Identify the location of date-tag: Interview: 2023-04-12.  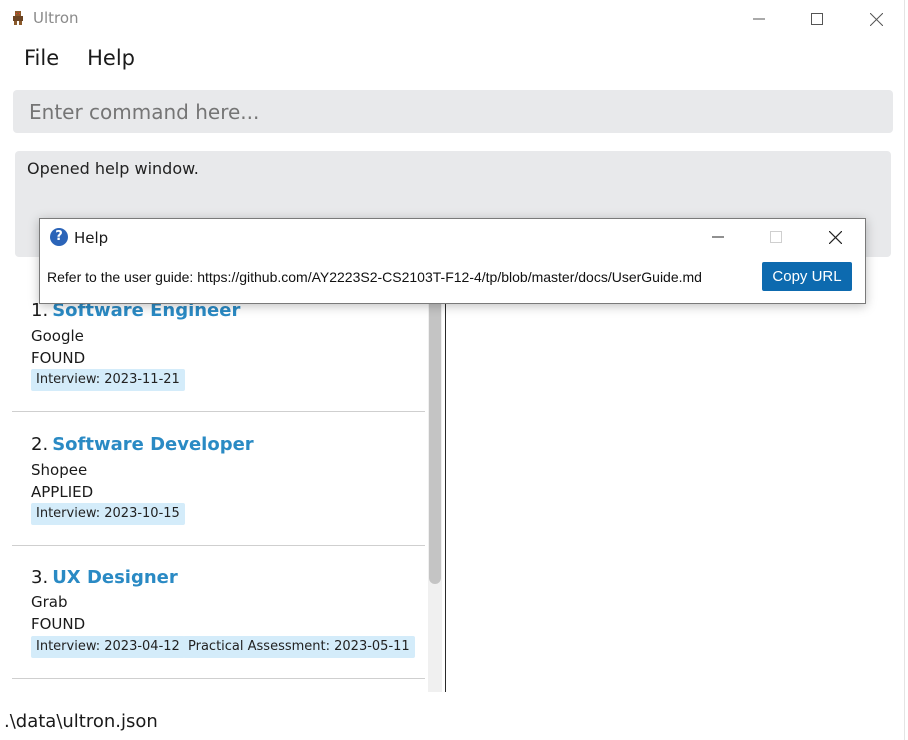
(108, 647).